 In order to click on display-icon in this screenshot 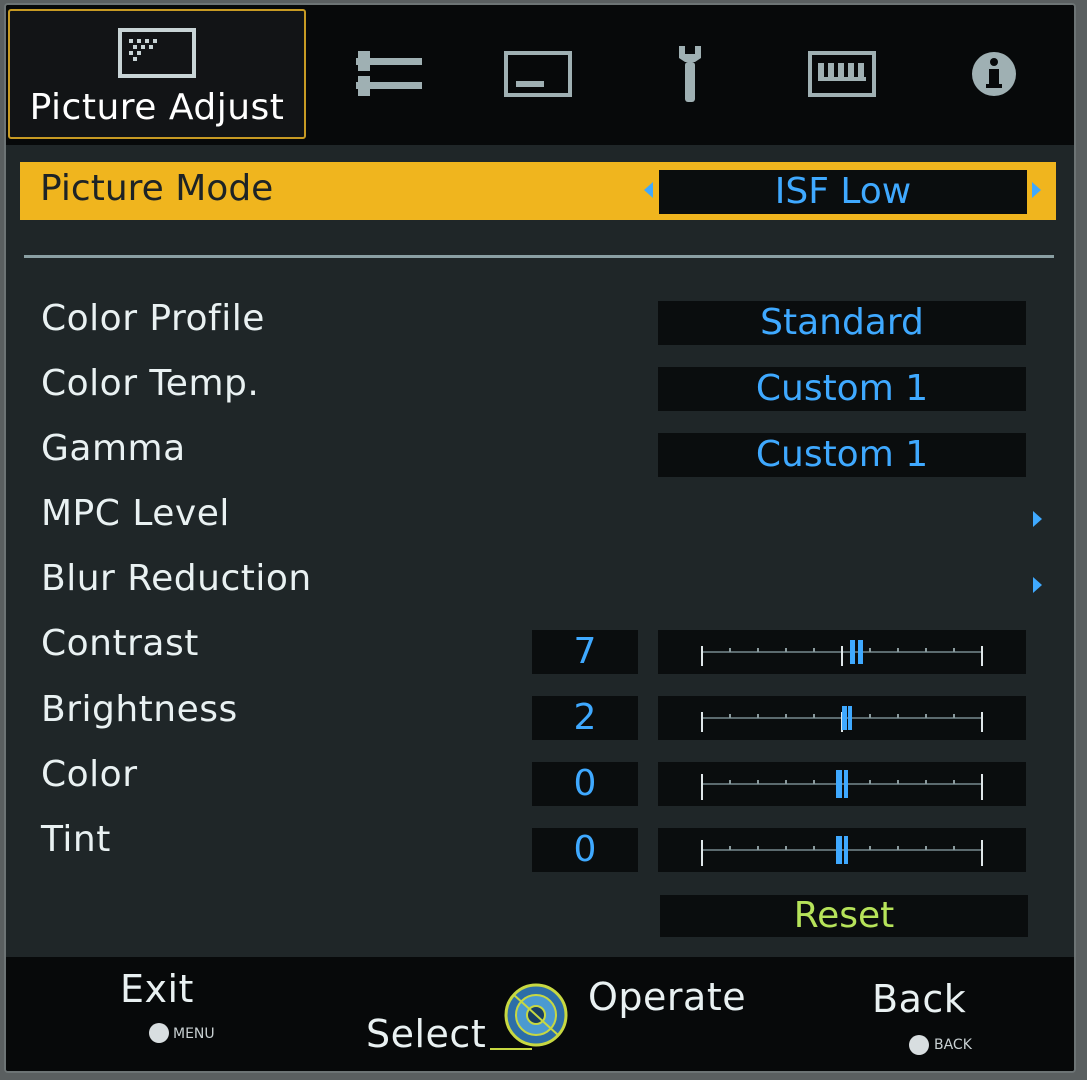, I will do `click(537, 74)`.